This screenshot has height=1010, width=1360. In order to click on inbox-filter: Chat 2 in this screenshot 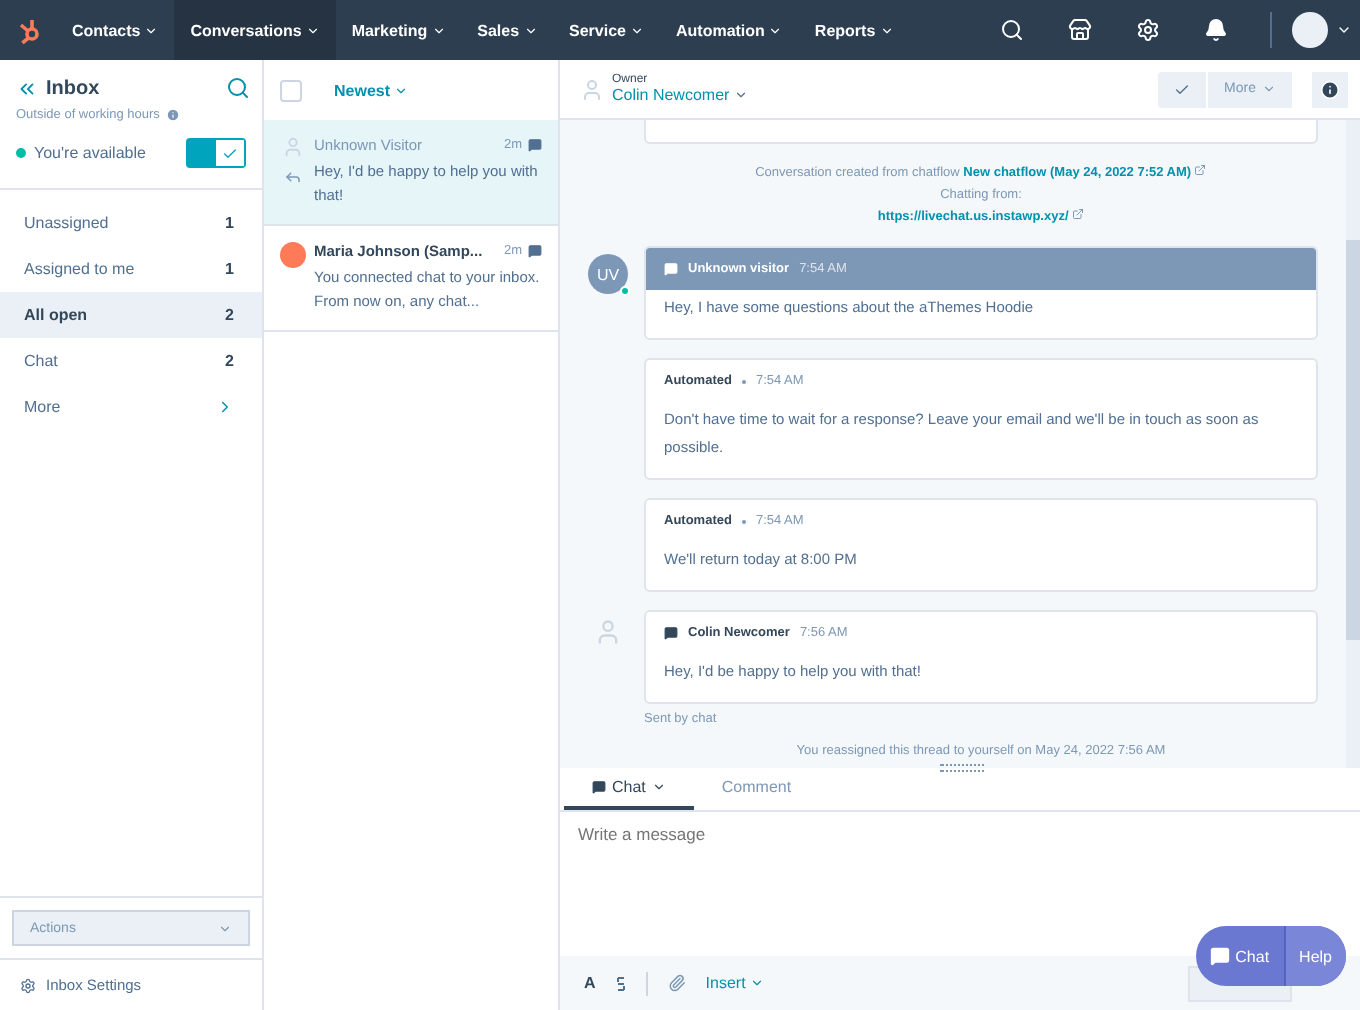, I will do `click(131, 361)`.